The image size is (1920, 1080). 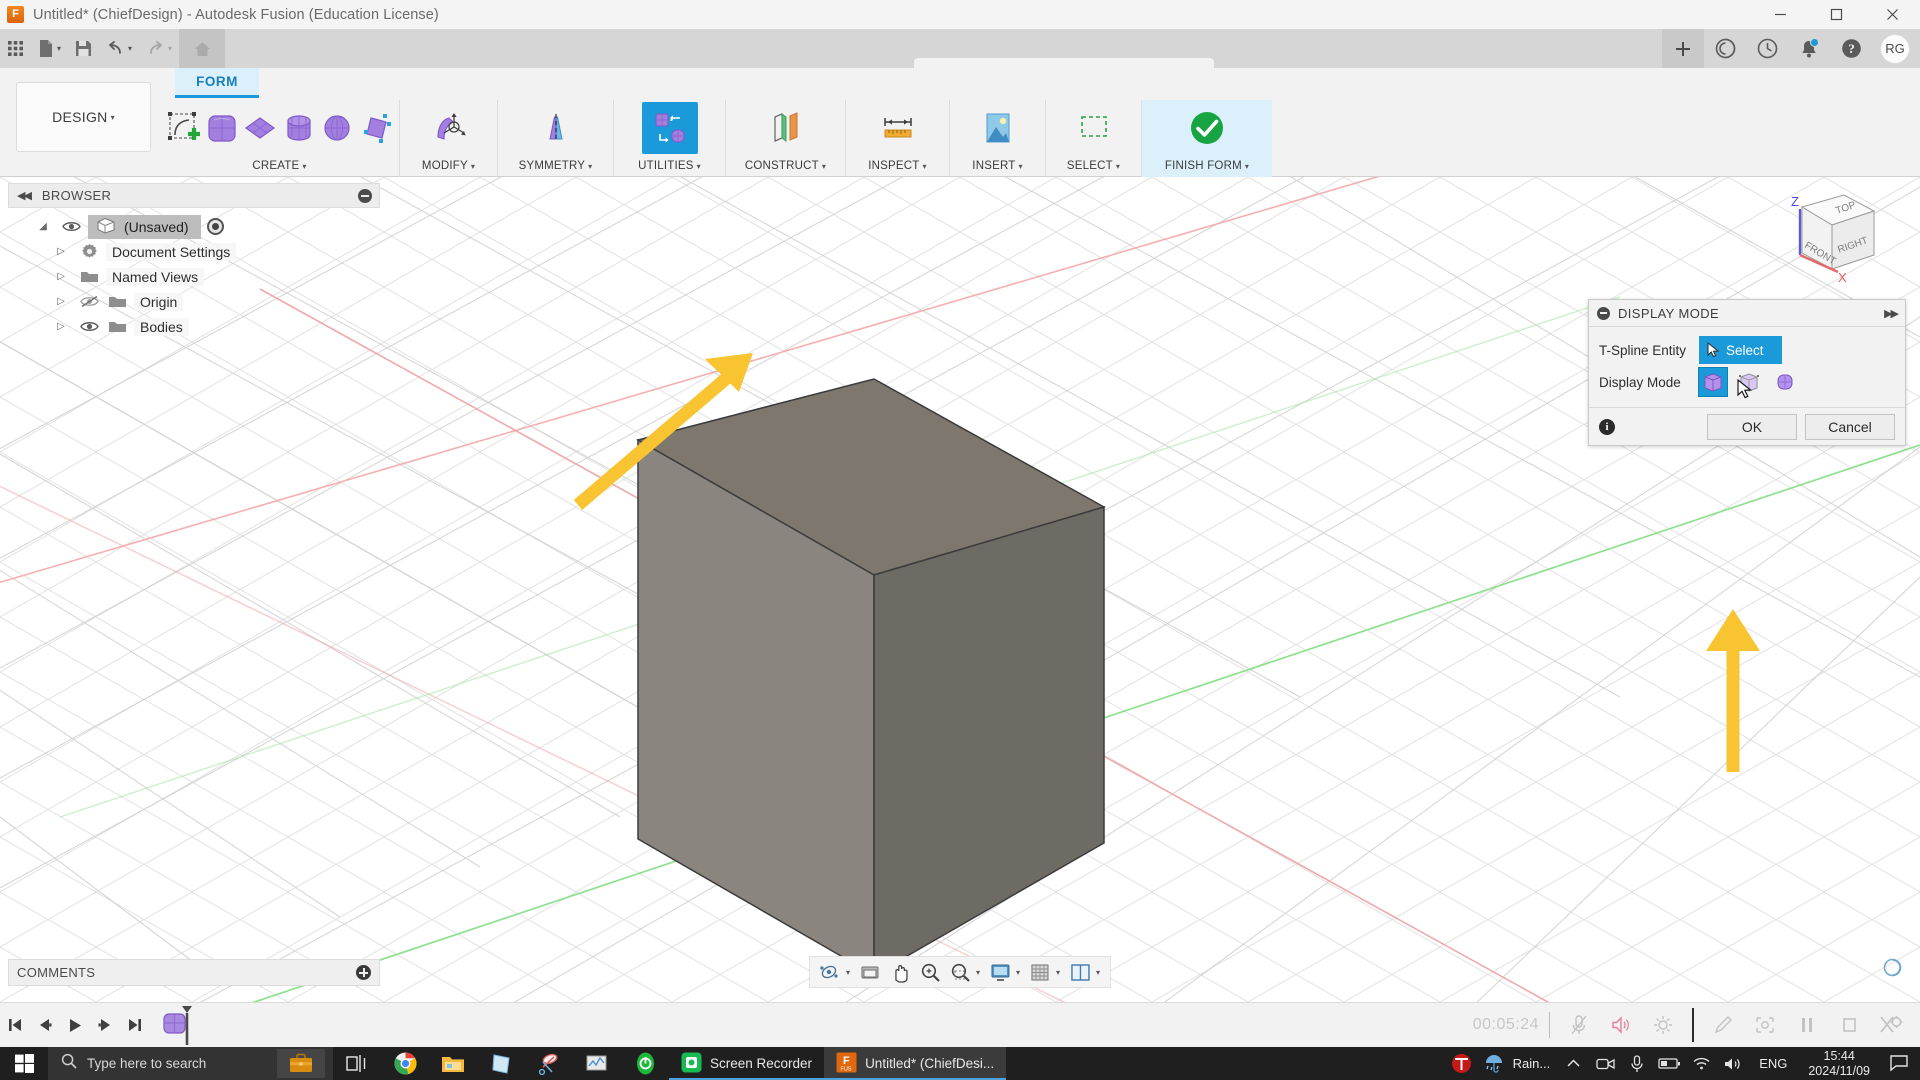 I want to click on go-to-beginning-icon, so click(x=15, y=1025).